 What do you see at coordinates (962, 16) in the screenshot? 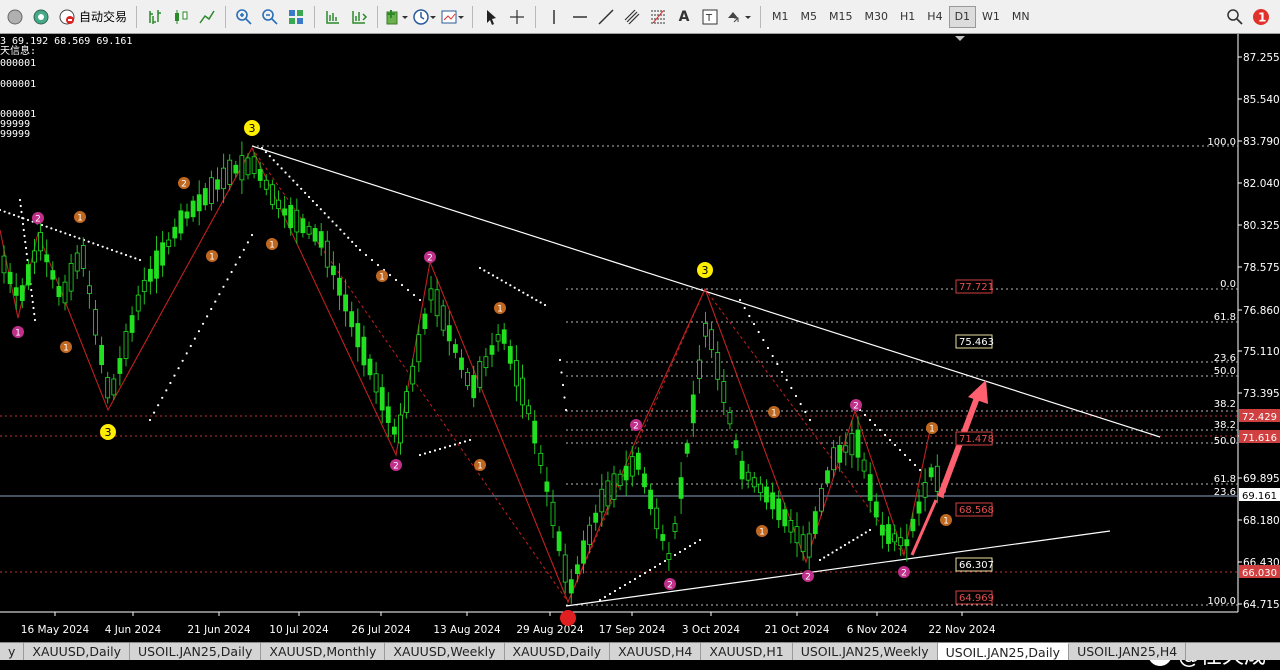
I see `timeframe-d1: D1` at bounding box center [962, 16].